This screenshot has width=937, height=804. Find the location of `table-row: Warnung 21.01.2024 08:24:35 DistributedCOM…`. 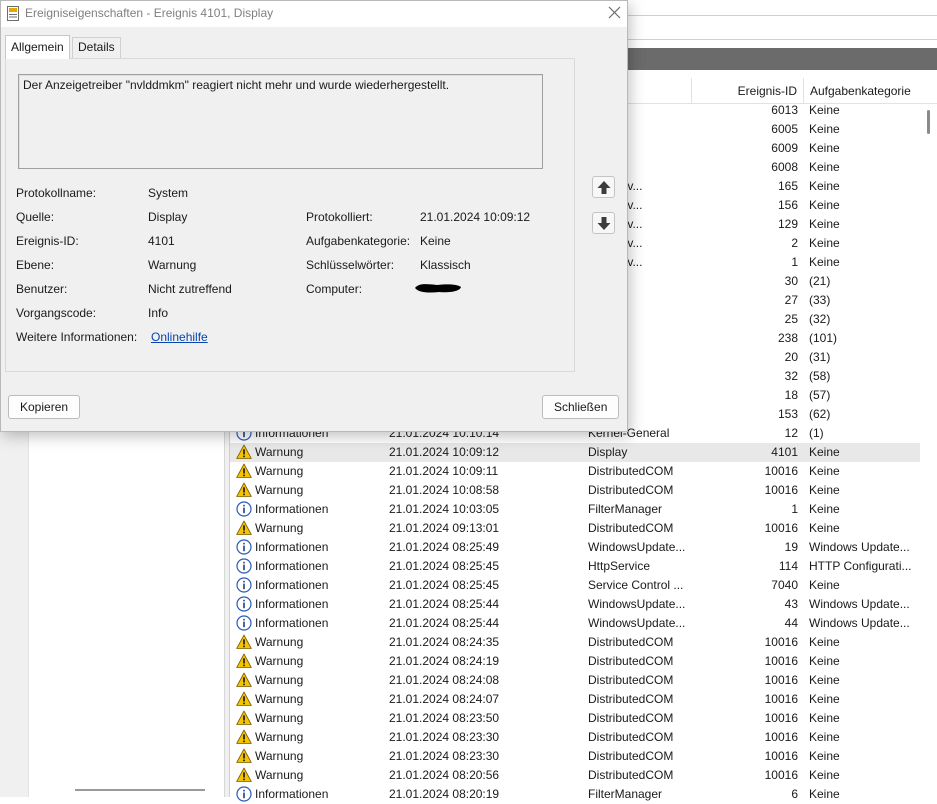

table-row: Warnung 21.01.2024 08:24:35 DistributedCOM… is located at coordinates (575, 642).